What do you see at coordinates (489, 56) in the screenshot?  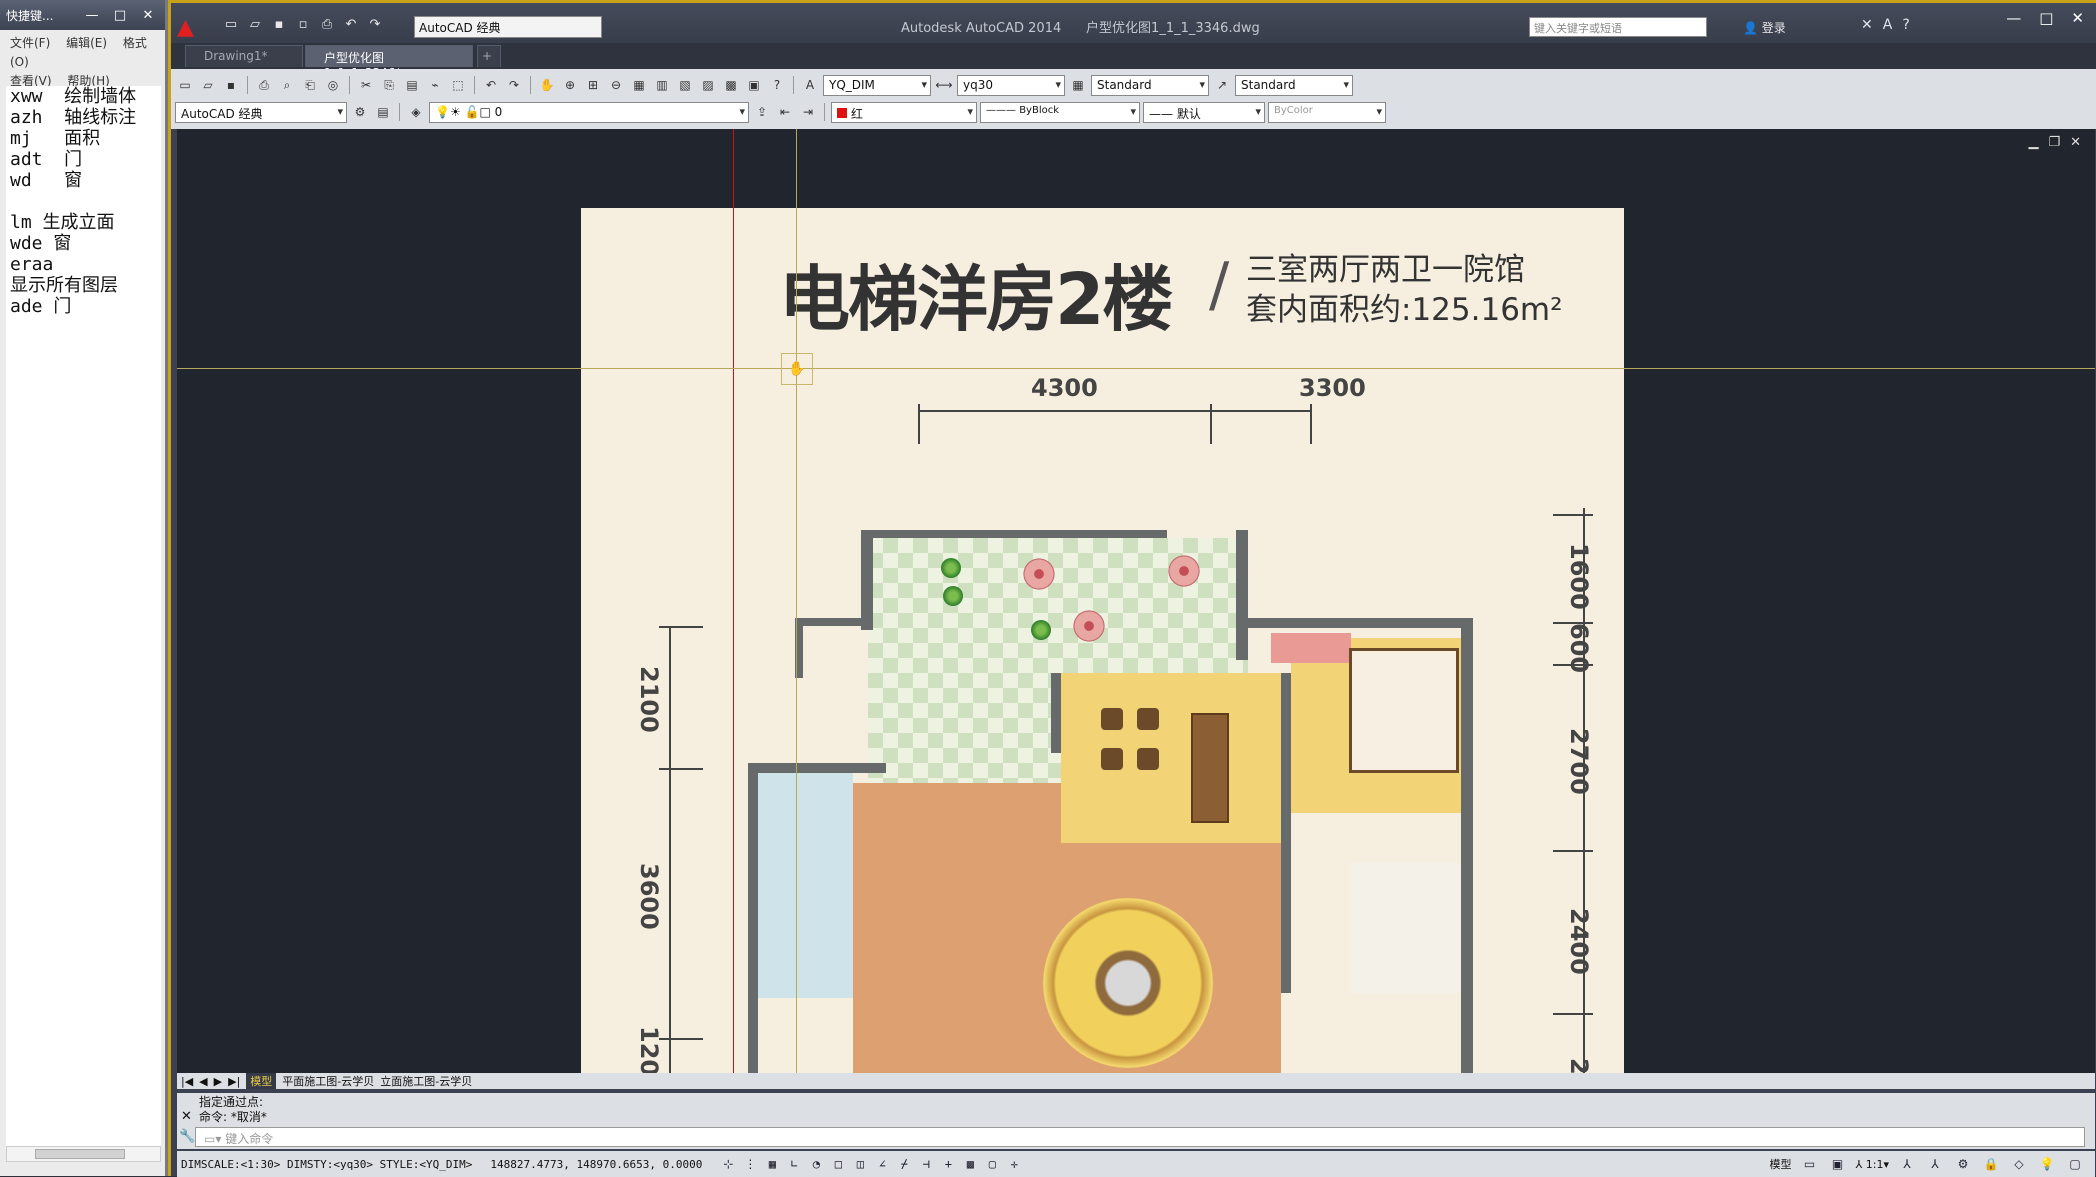 I see `new-tab-button: +` at bounding box center [489, 56].